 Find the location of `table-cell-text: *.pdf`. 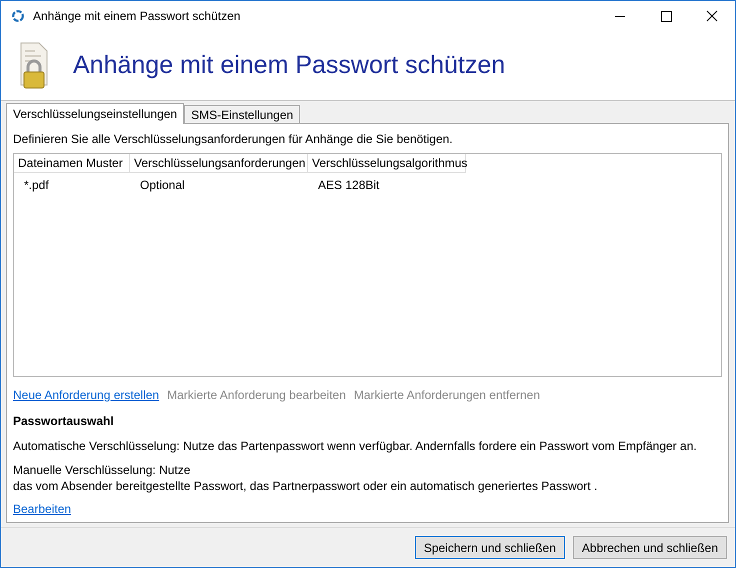

table-cell-text: *.pdf is located at coordinates (36, 185).